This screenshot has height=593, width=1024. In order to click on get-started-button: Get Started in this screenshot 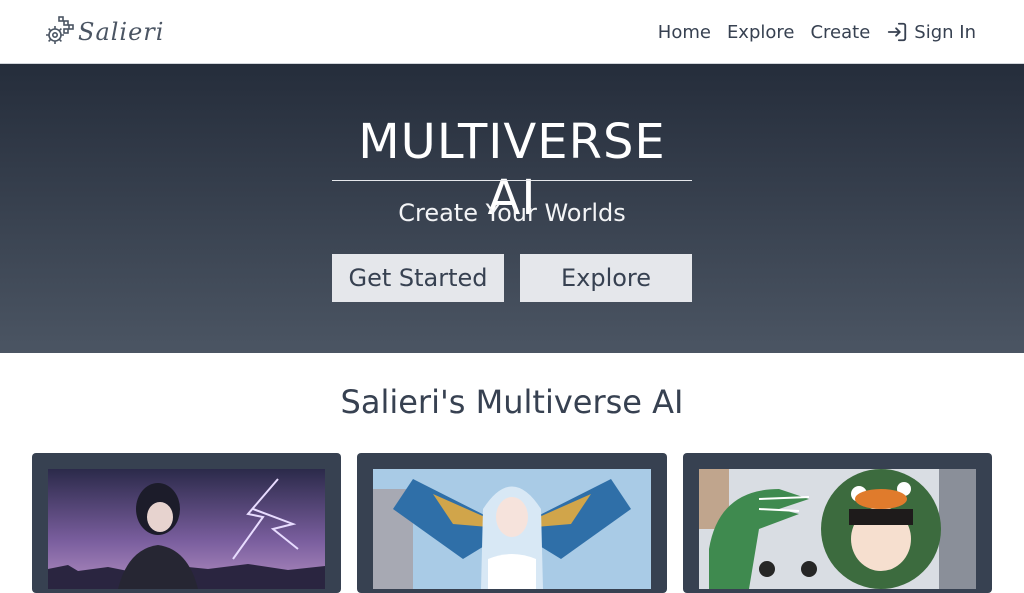, I will do `click(418, 278)`.